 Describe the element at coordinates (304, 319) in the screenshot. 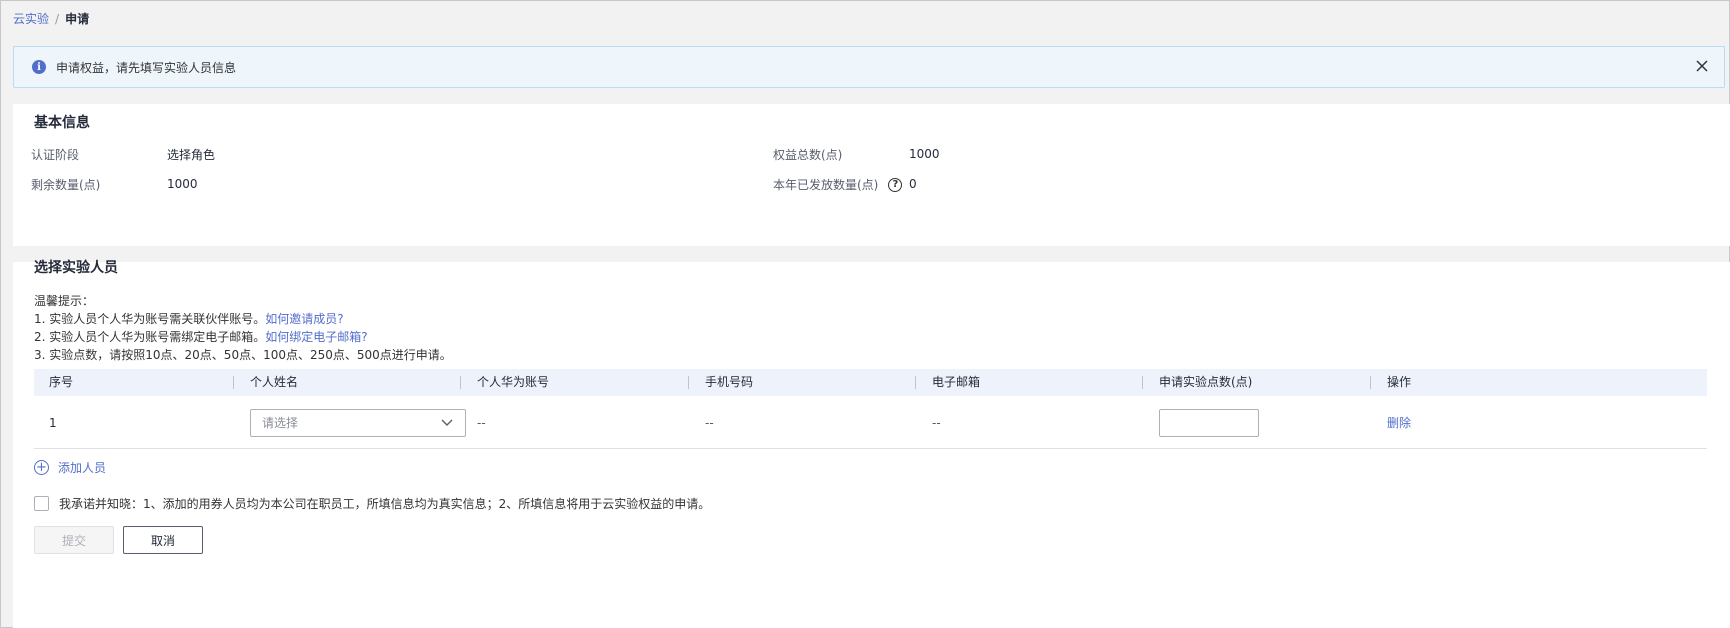

I see `invite-member-link: 如何邀请成员?` at that location.